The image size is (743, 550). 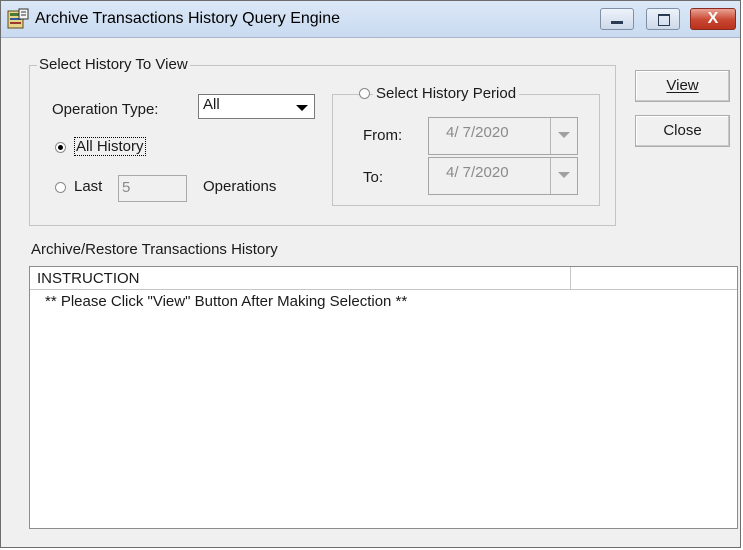 What do you see at coordinates (60, 187) in the screenshot?
I see `last-operations-radio` at bounding box center [60, 187].